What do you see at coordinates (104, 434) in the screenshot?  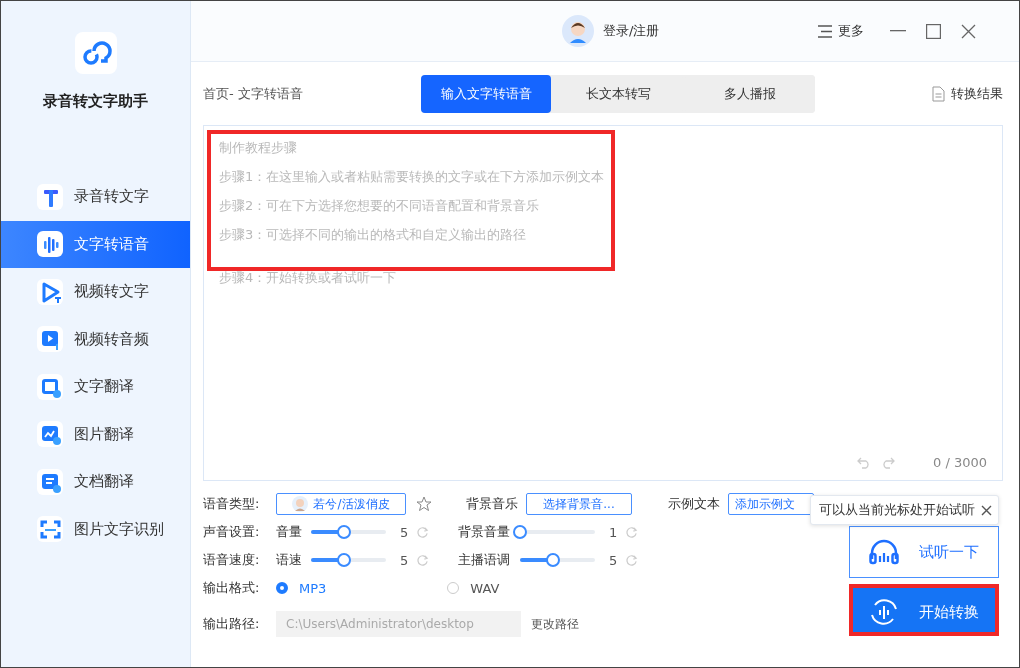 I see `sidebar-label: 图片翻译` at bounding box center [104, 434].